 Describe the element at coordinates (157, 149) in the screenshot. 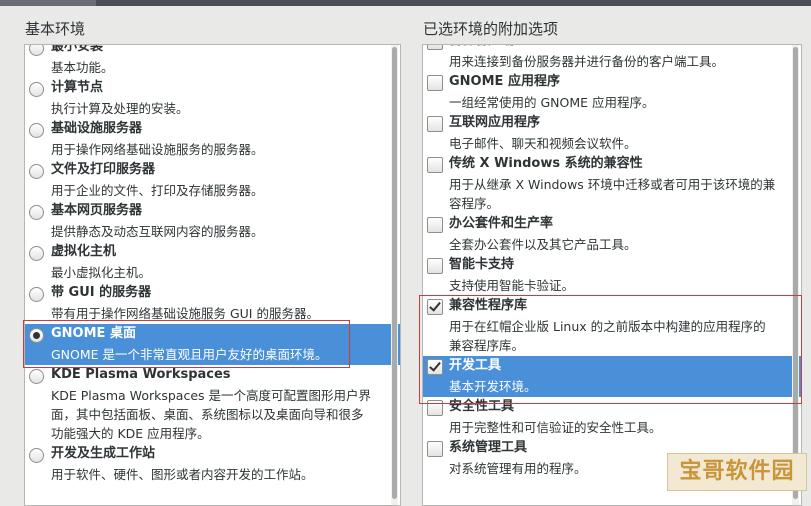

I see `environment-description: 用于操作网络基础设施服务的服务器。` at that location.